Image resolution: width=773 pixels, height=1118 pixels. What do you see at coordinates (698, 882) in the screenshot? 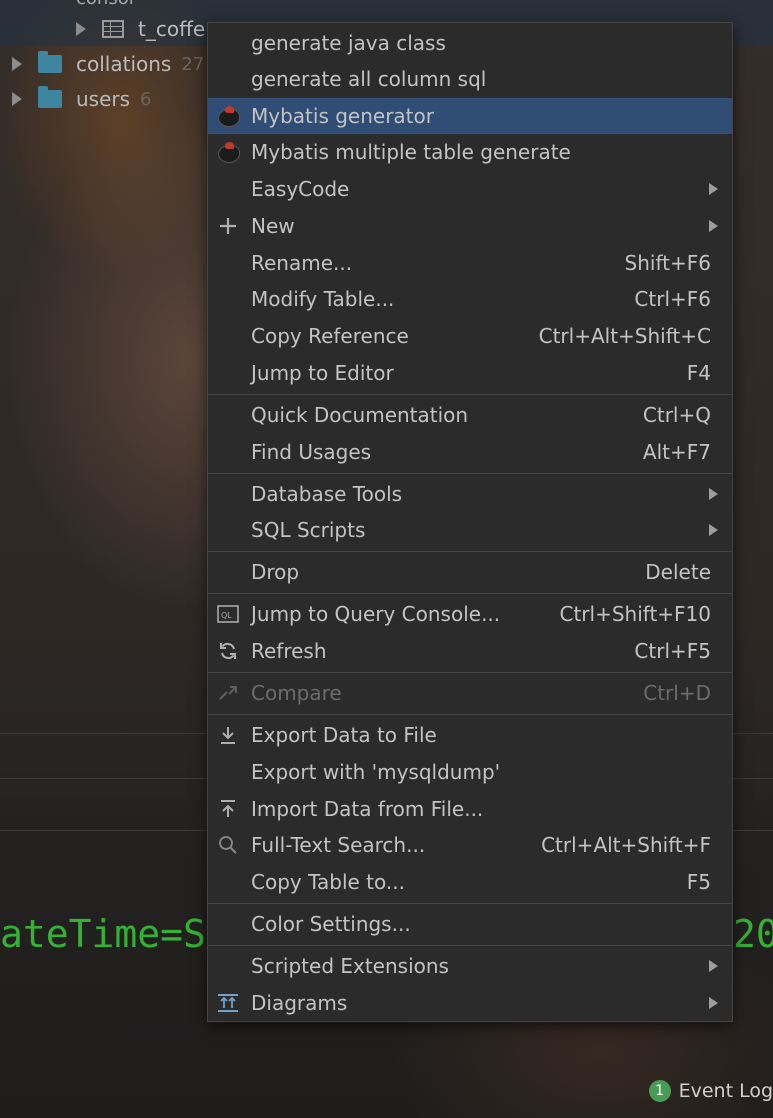
I see `menu-item-shortcut: F5` at bounding box center [698, 882].